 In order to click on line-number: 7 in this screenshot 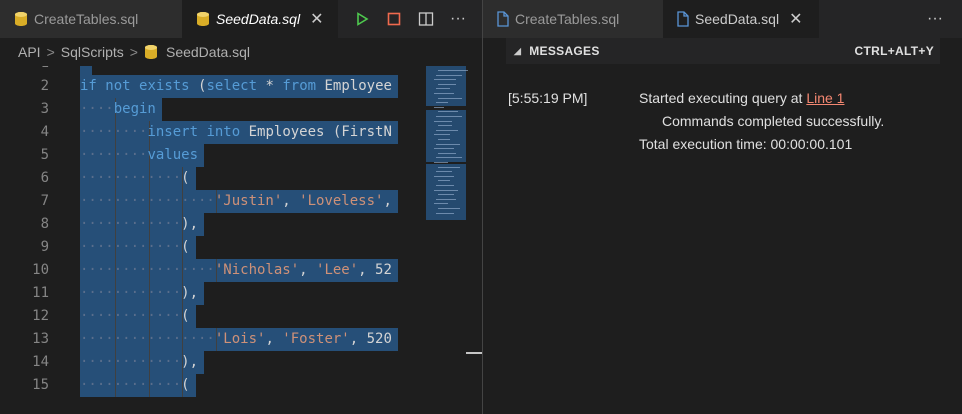, I will do `click(44, 201)`.